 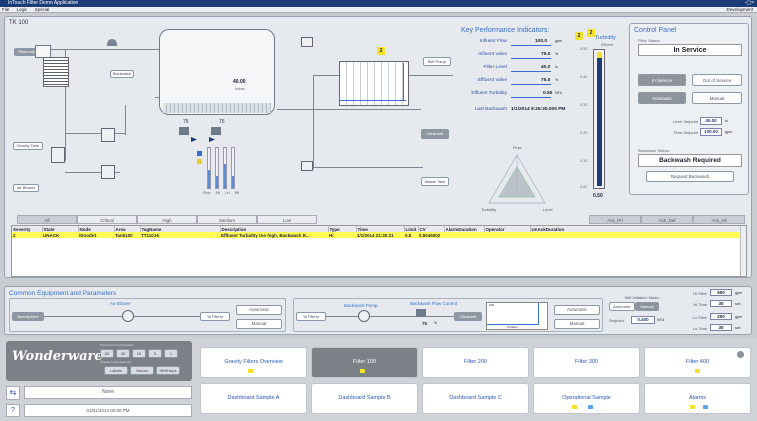 I want to click on waste-tank-label: Waste Tank, so click(x=435, y=181).